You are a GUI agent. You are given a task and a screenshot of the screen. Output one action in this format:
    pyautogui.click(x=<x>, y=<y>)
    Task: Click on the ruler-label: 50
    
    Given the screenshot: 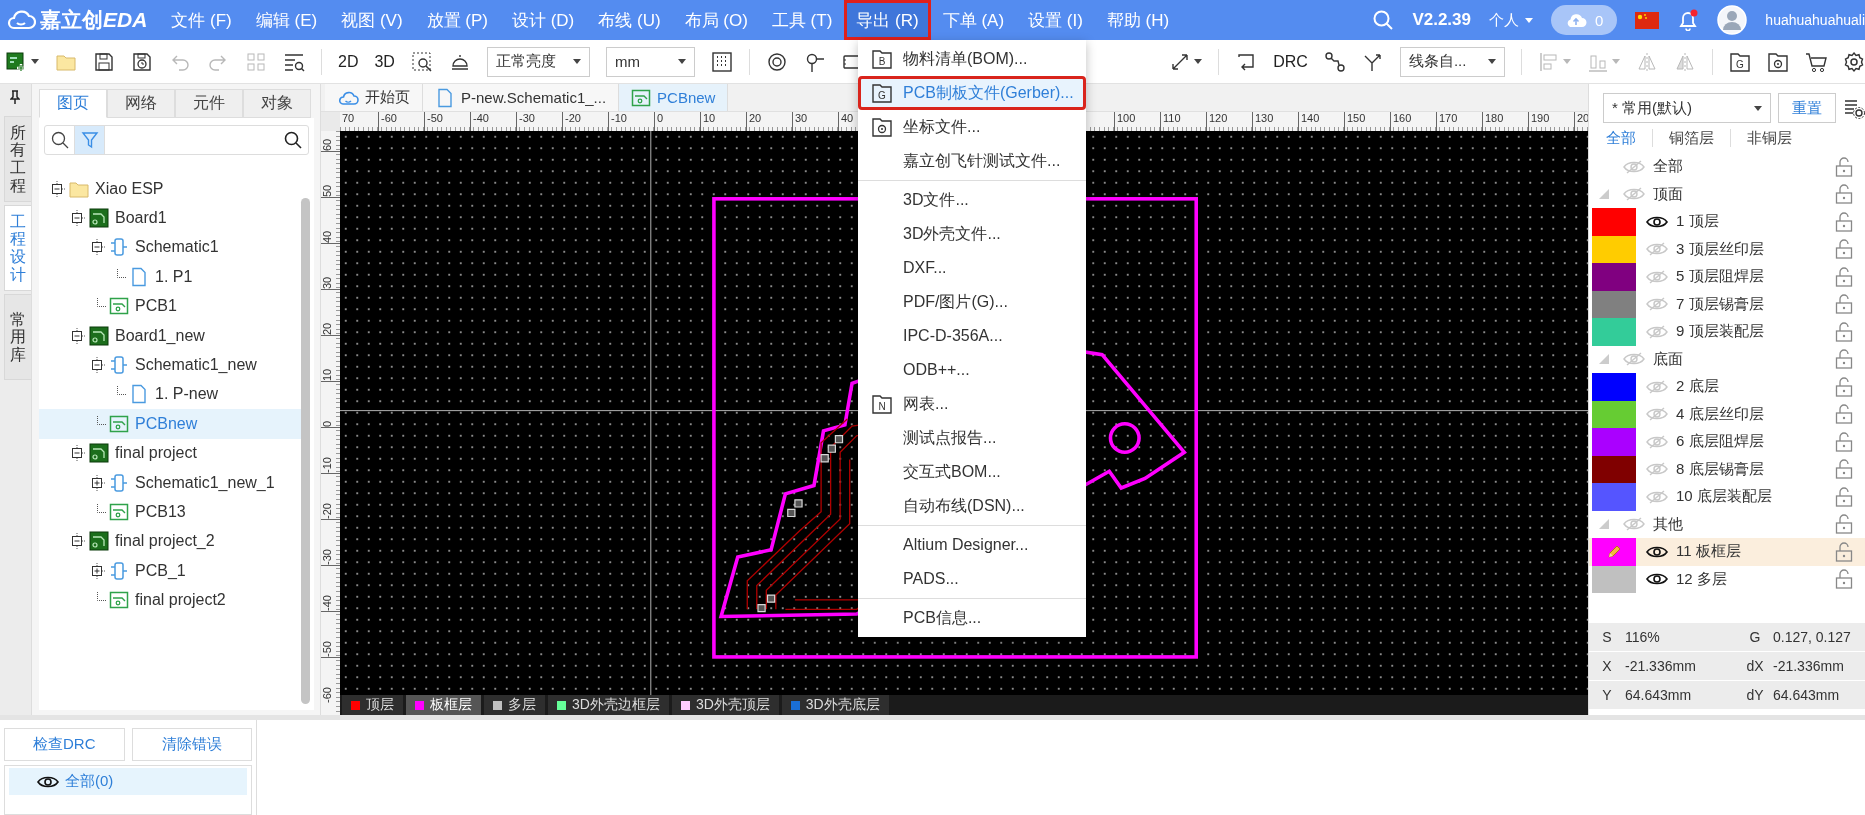 What is the action you would take?
    pyautogui.click(x=327, y=190)
    